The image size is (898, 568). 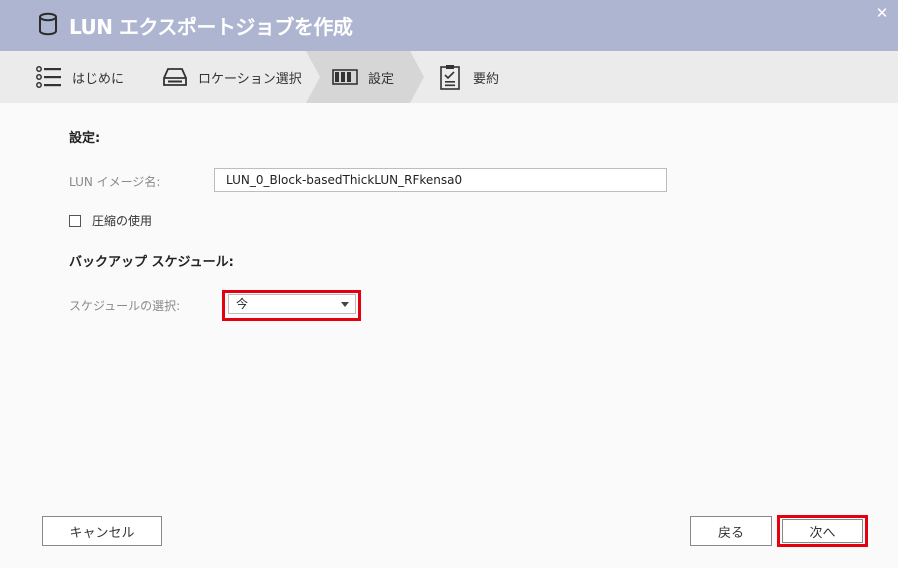 I want to click on list-icon, so click(x=49, y=77).